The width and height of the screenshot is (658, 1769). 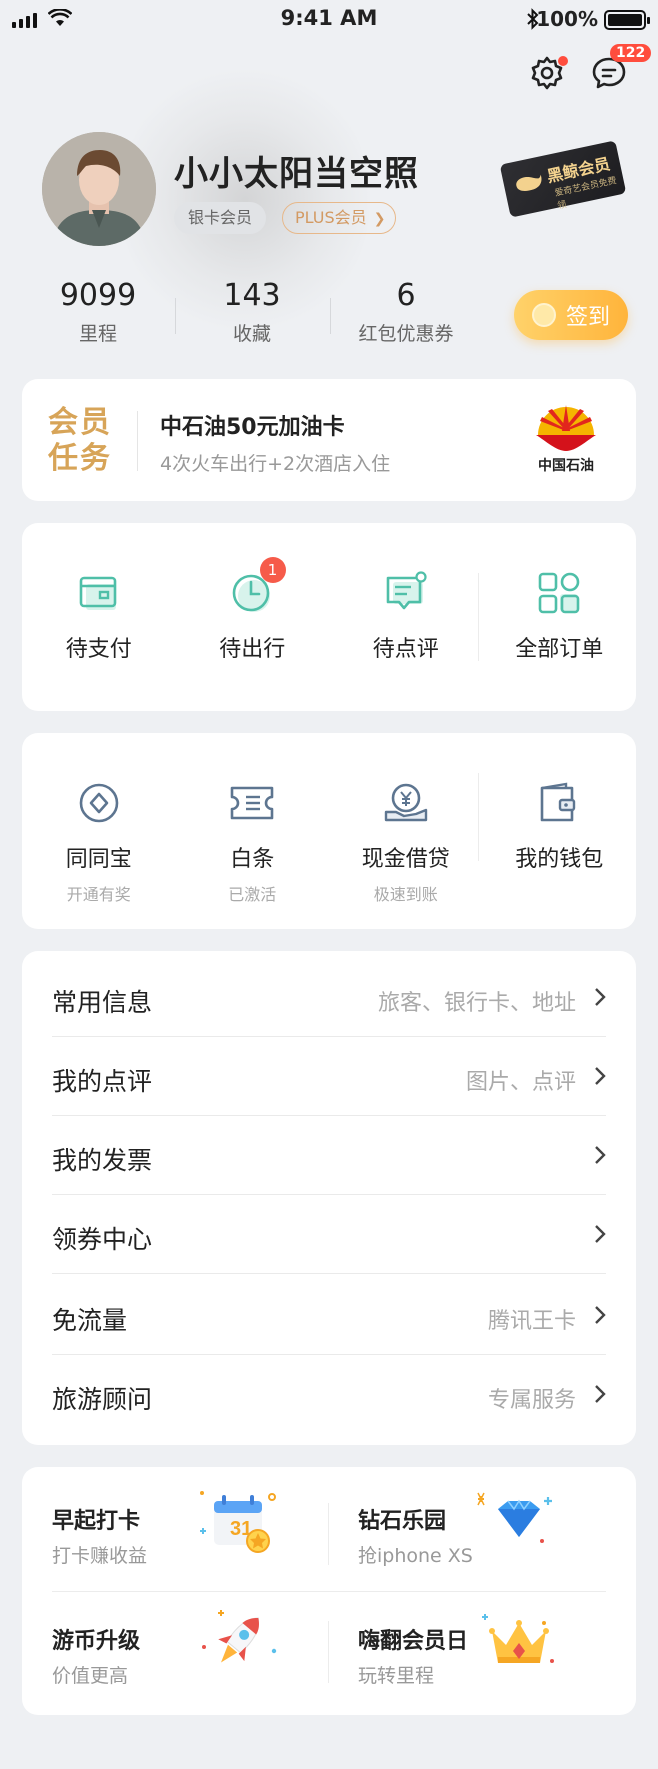 I want to click on petrochina-logo: 中国石油, so click(x=566, y=438).